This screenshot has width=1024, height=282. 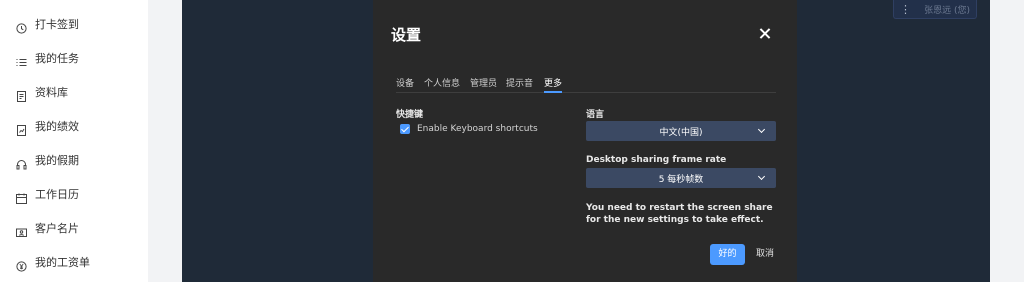 I want to click on sidebar-item-payslip: 我的工资单, so click(x=53, y=262).